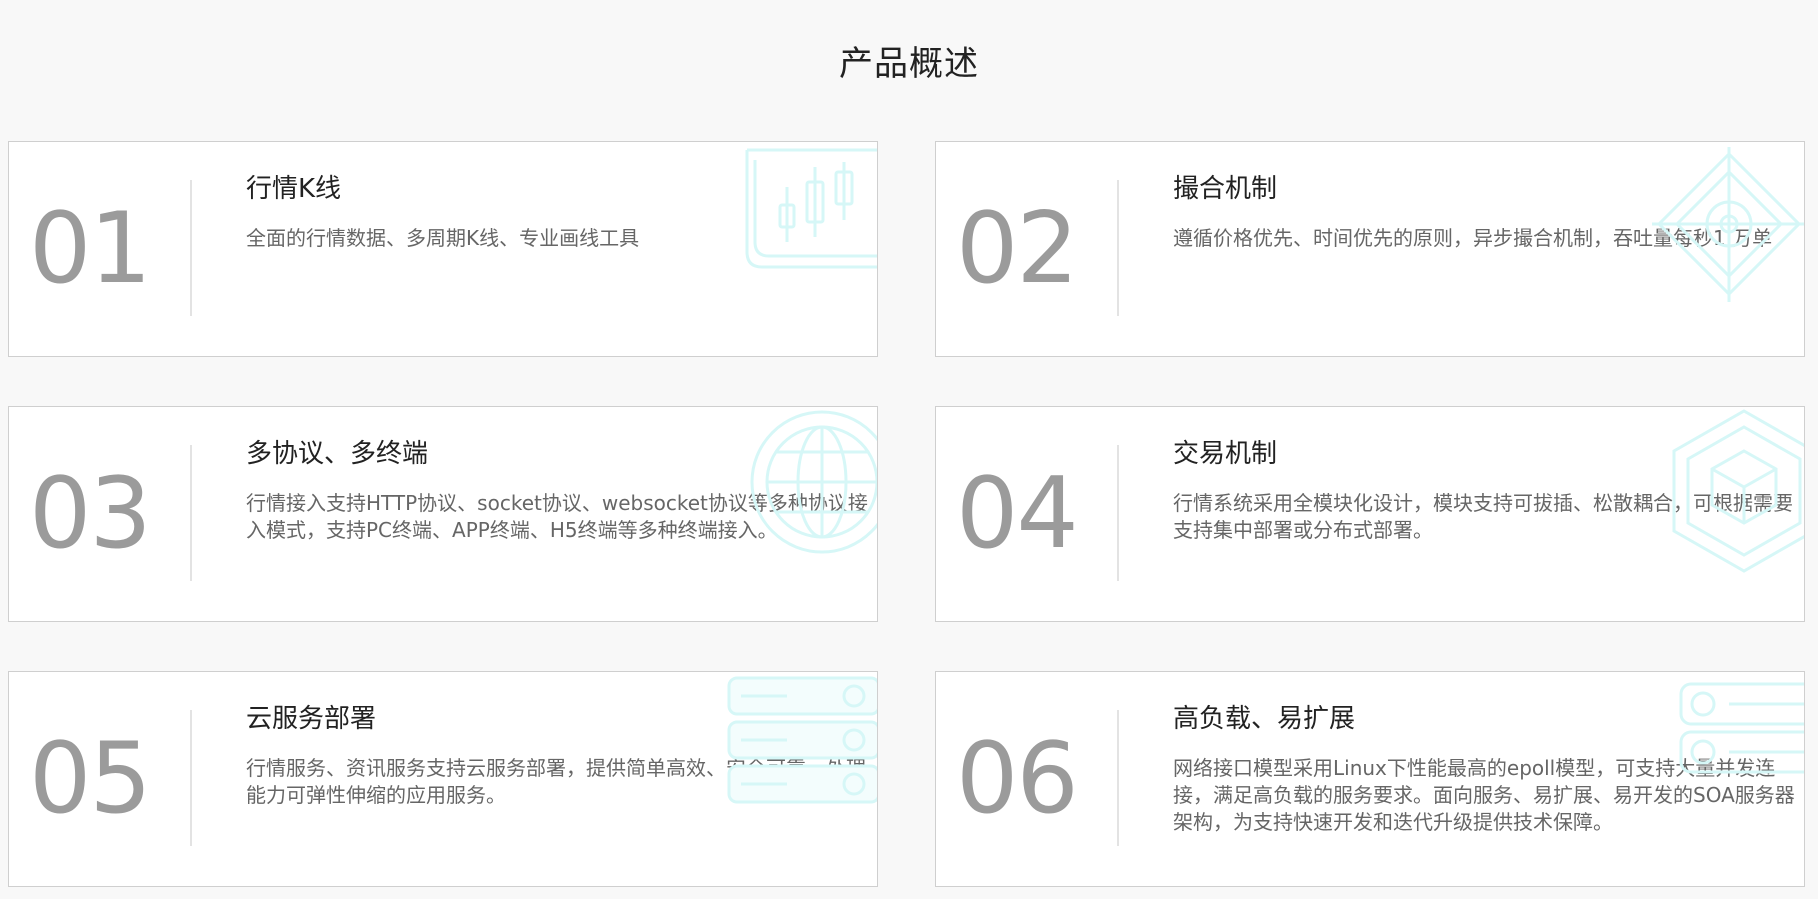 This screenshot has height=899, width=1818. I want to click on card-number: 01, so click(90, 249).